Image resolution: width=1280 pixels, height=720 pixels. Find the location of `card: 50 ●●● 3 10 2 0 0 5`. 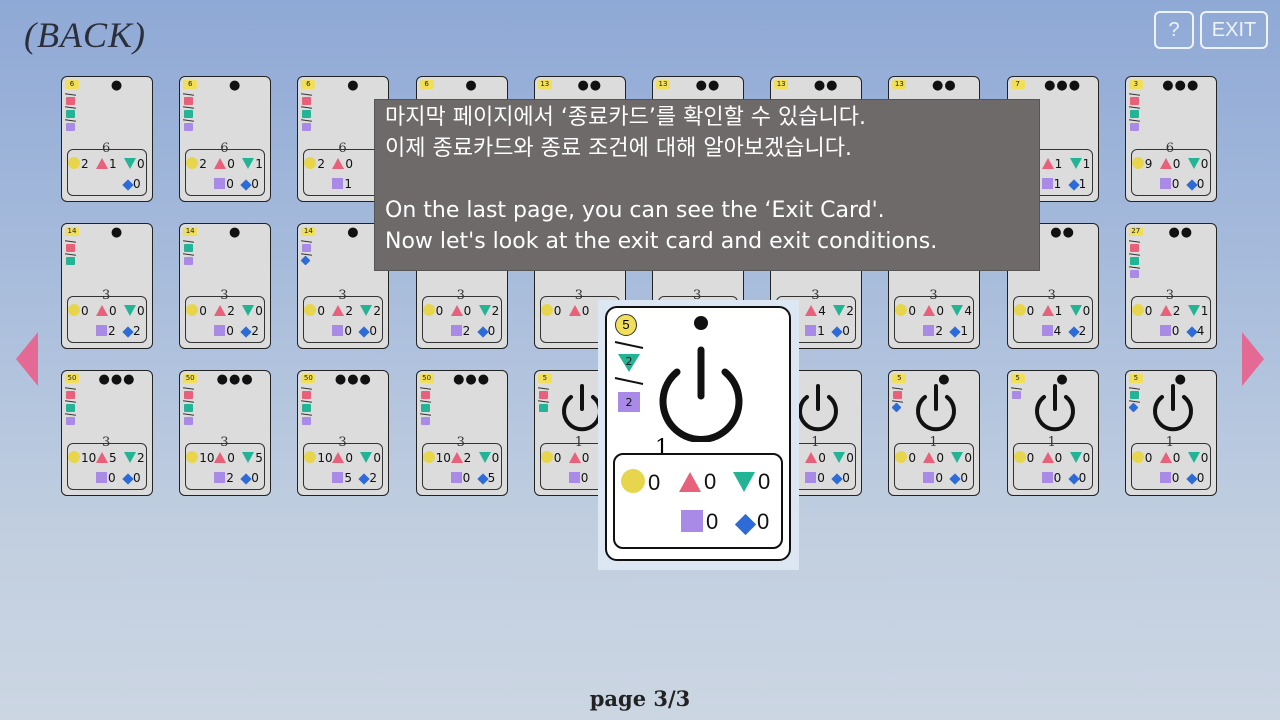

card: 50 ●●● 3 10 2 0 0 5 is located at coordinates (461, 433).